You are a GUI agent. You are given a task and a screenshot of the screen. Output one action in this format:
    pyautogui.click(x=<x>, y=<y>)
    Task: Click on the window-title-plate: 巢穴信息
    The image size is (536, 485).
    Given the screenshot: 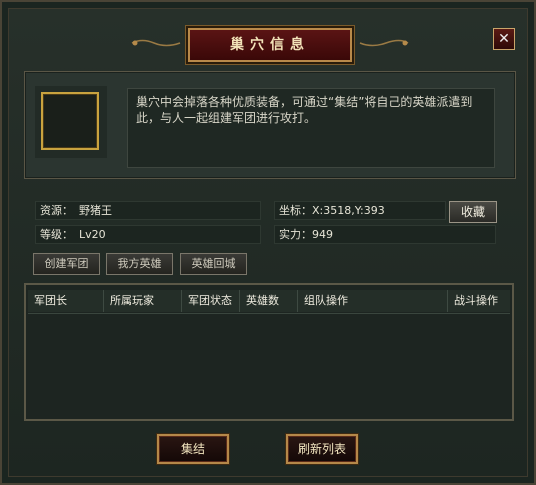 What is the action you would take?
    pyautogui.click(x=270, y=45)
    